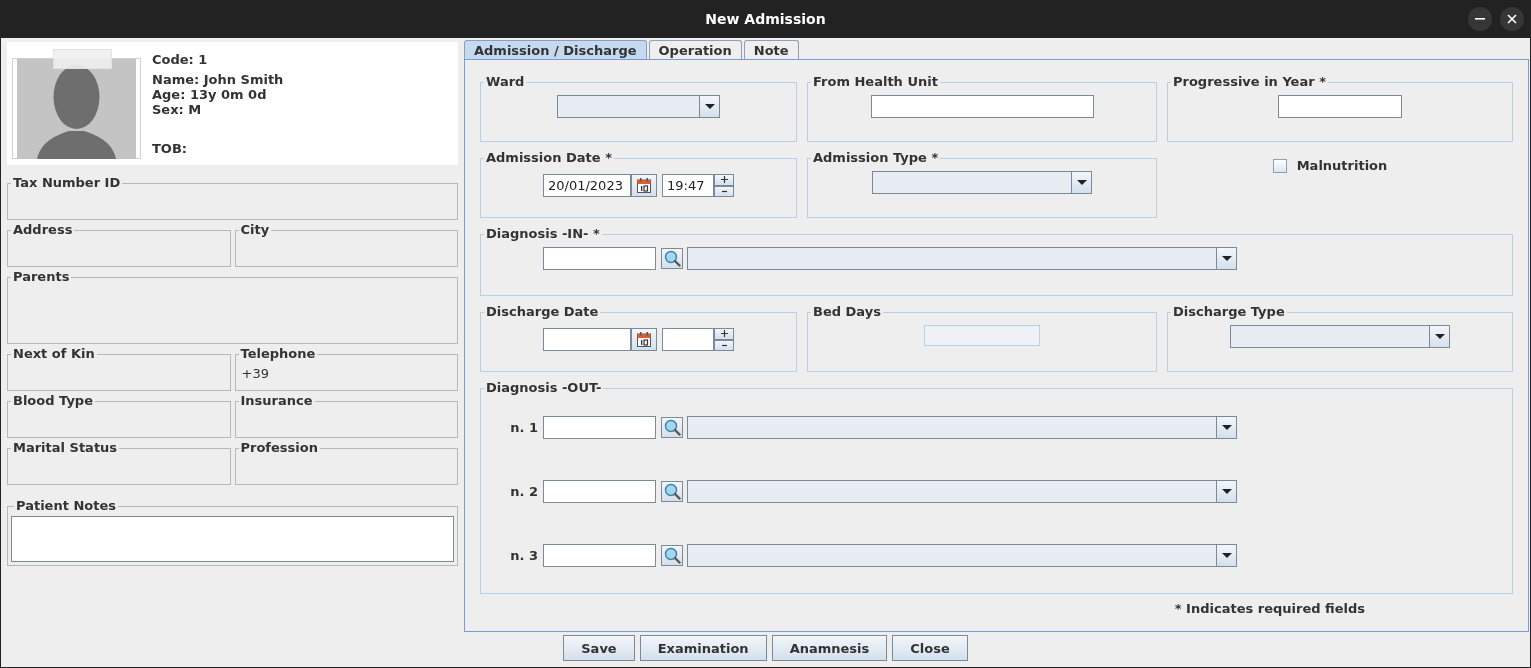 Image resolution: width=1531 pixels, height=668 pixels. What do you see at coordinates (66, 505) in the screenshot?
I see `field-label: Patient Notes` at bounding box center [66, 505].